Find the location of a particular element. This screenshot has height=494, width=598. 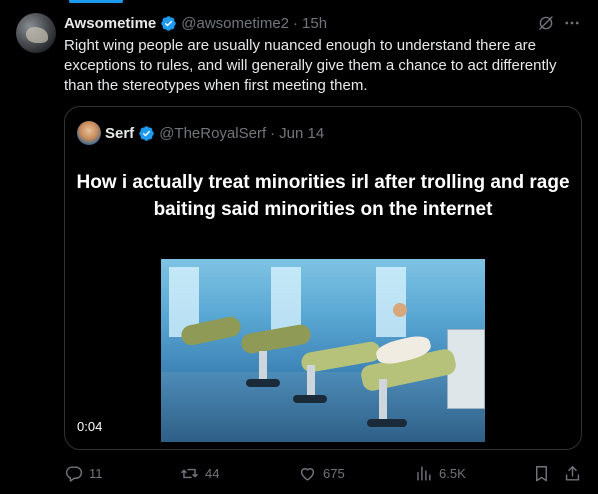

quote-author-name: Serf is located at coordinates (120, 133).